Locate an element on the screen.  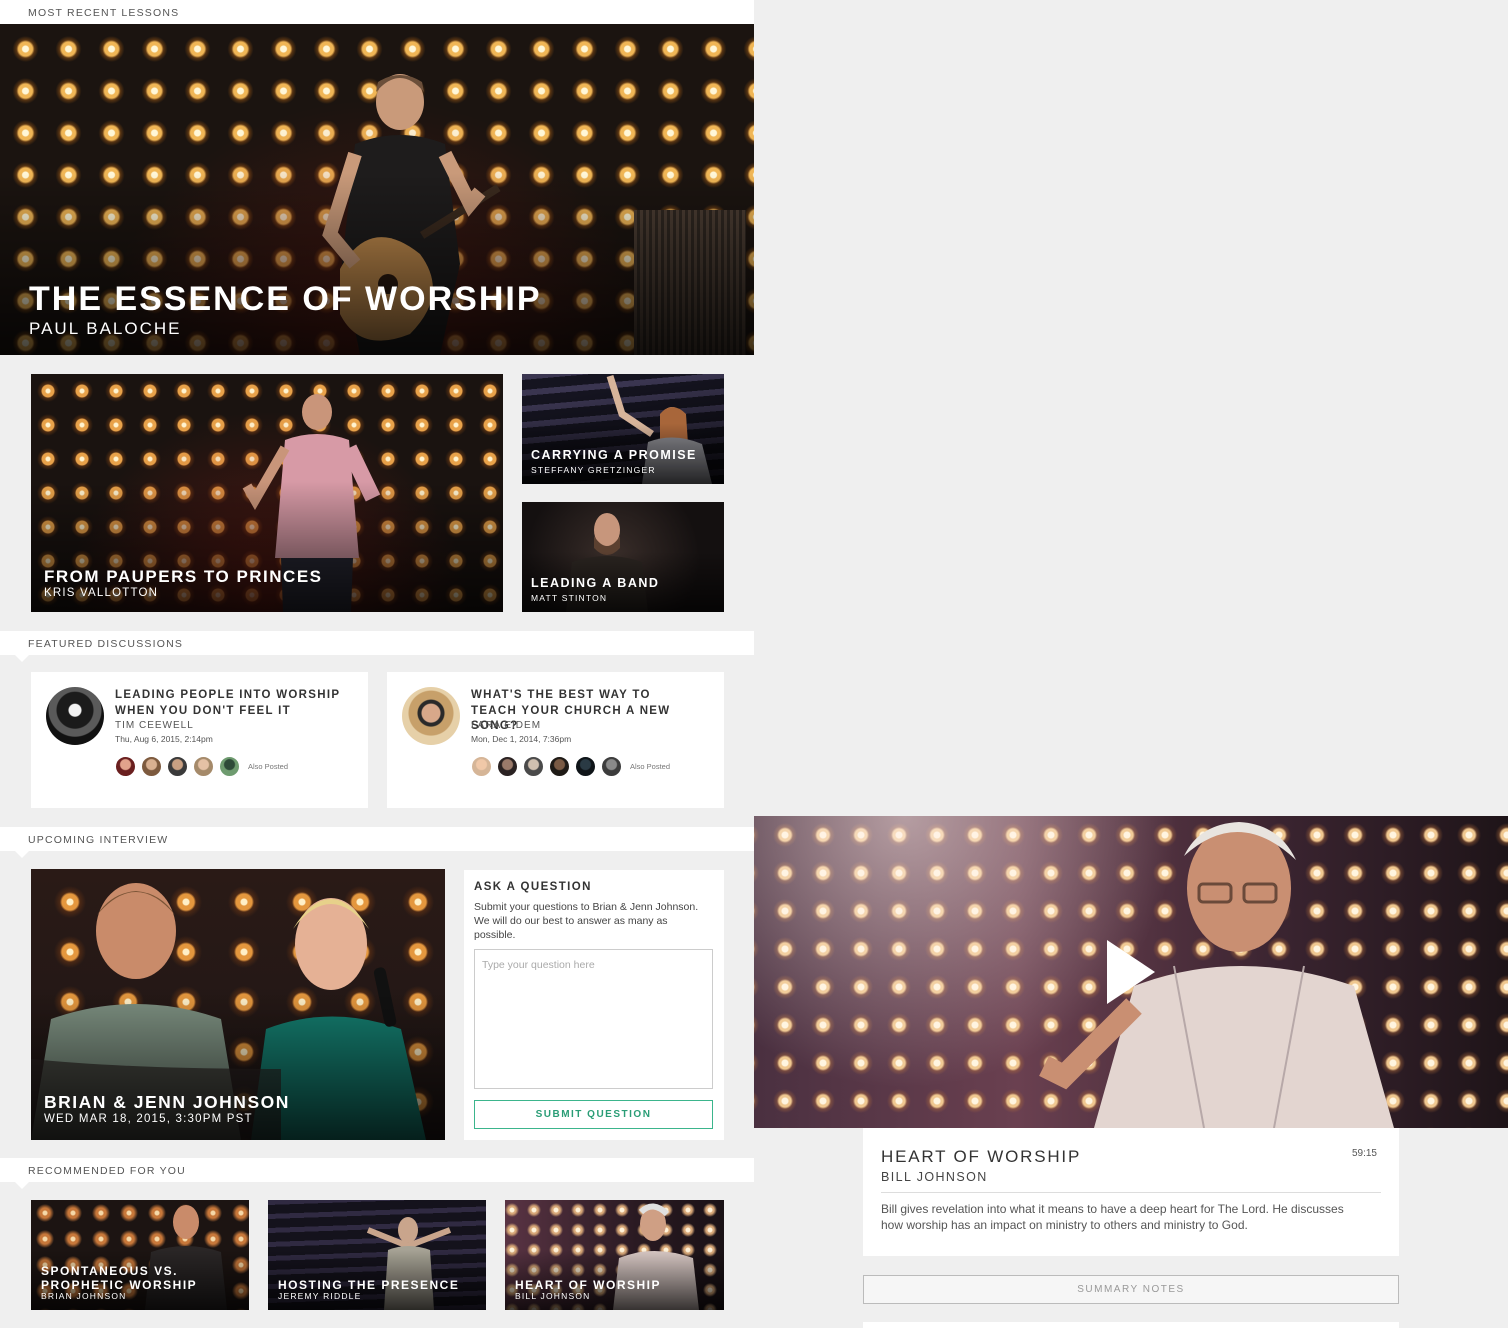
summary-panel-edge is located at coordinates (1131, 1325).